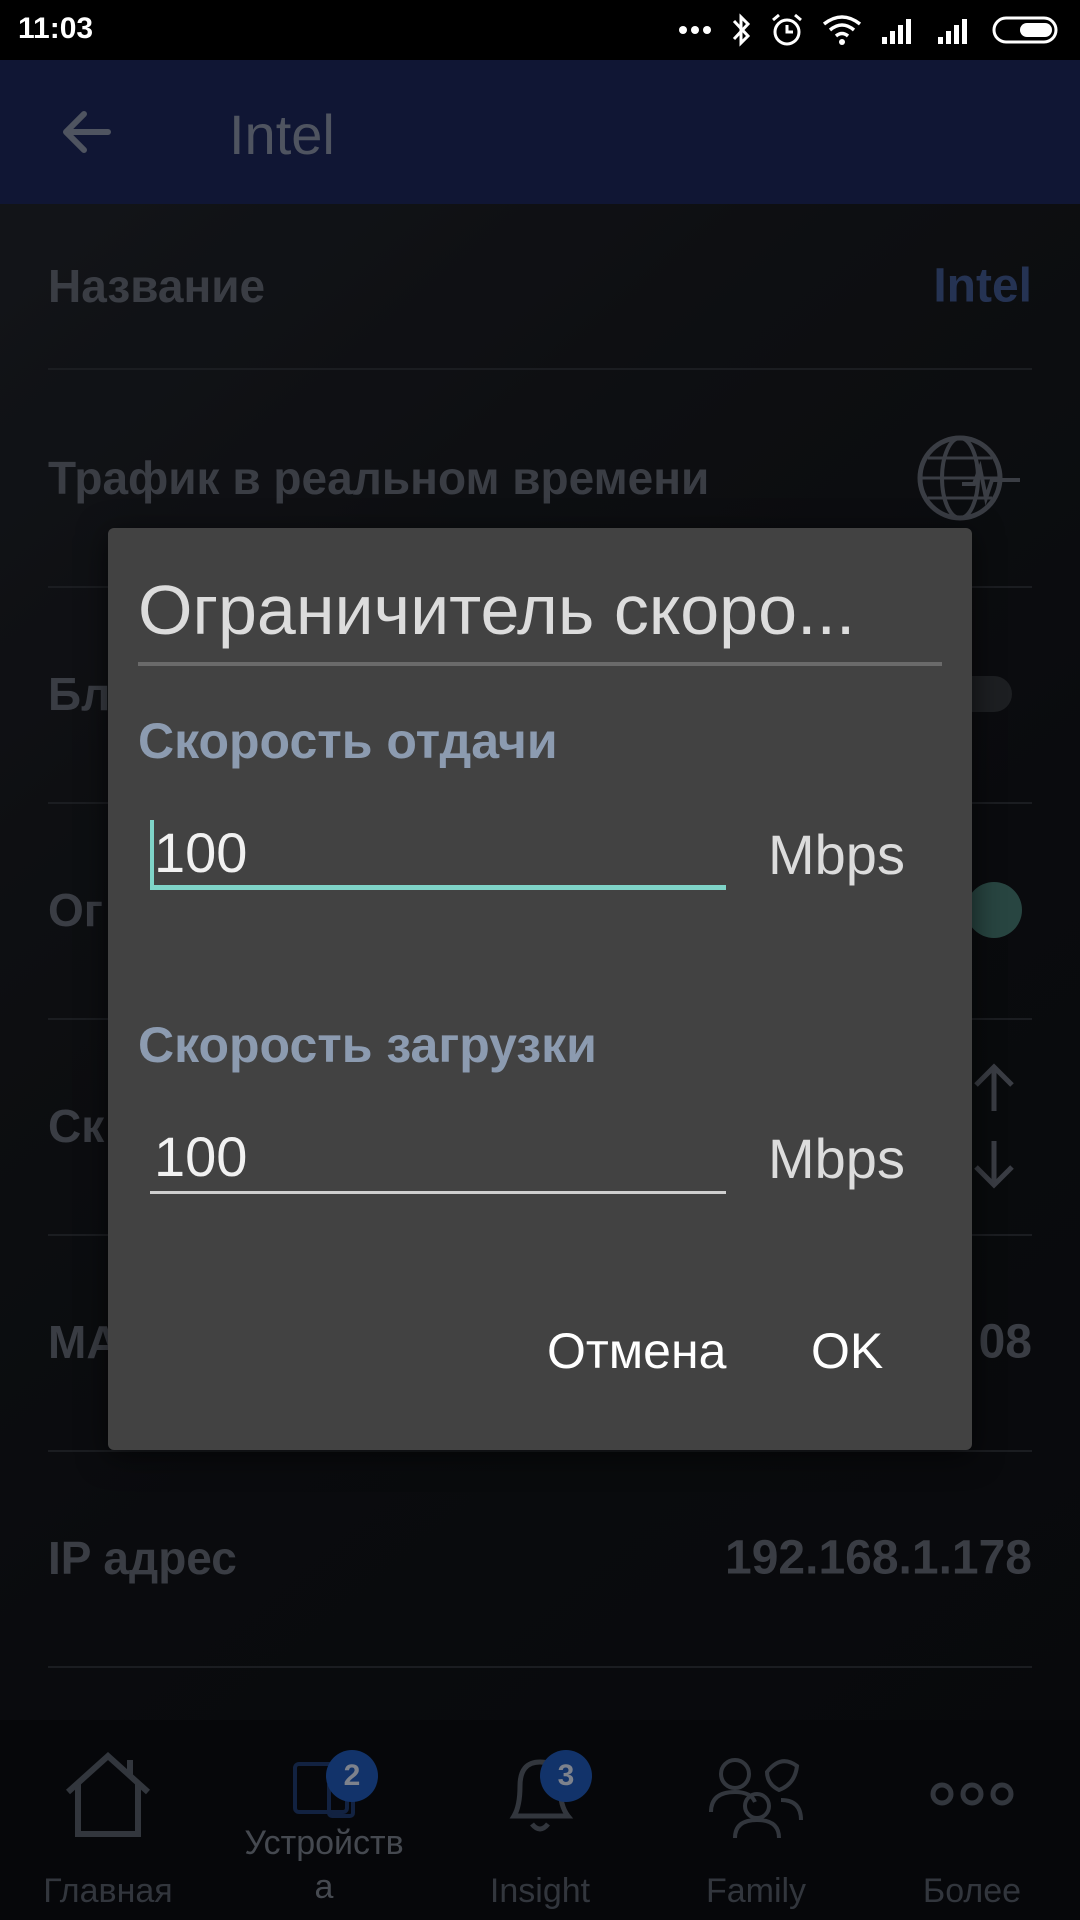 Image resolution: width=1080 pixels, height=1920 pixels. What do you see at coordinates (836, 854) in the screenshot?
I see `upload-unit: Mbps` at bounding box center [836, 854].